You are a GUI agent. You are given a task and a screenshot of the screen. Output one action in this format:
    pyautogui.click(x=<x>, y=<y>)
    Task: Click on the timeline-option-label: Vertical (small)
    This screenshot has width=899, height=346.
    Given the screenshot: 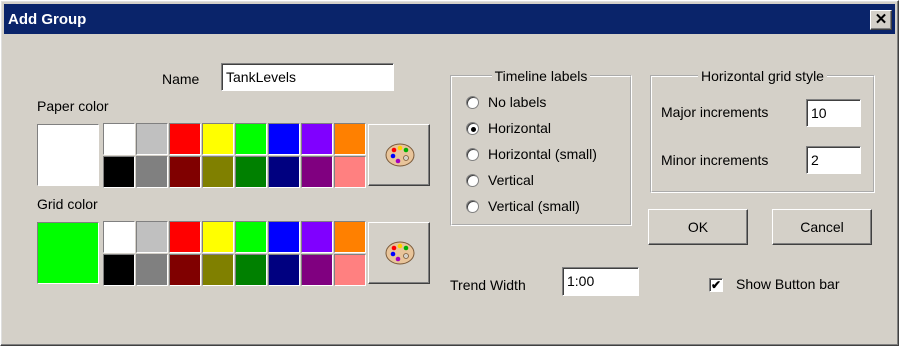 What is the action you would take?
    pyautogui.click(x=534, y=206)
    